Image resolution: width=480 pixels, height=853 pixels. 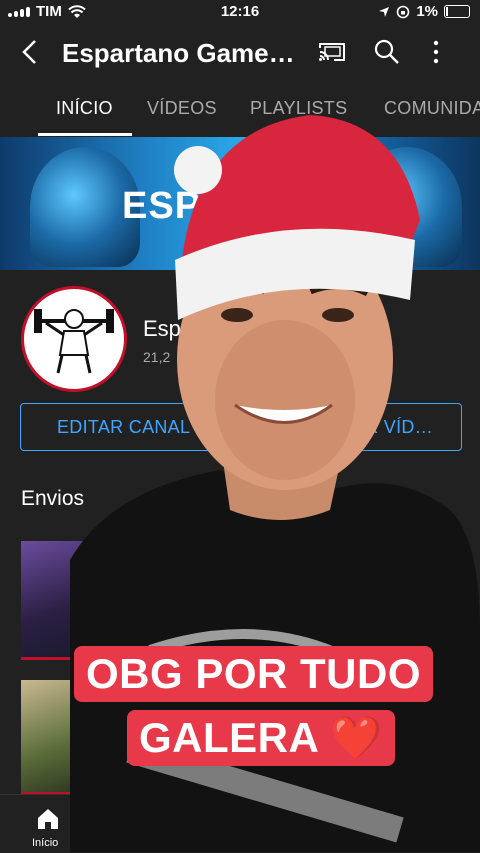 I want to click on search-icon, so click(x=387, y=52).